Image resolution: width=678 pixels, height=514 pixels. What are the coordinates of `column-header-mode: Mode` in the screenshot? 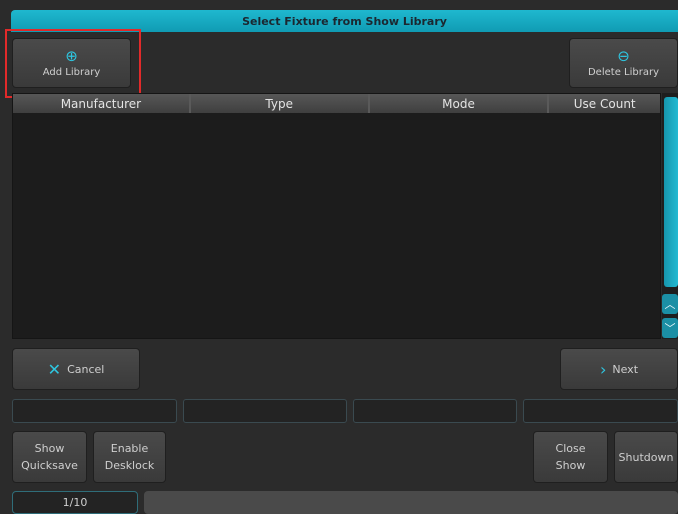 It's located at (460, 103).